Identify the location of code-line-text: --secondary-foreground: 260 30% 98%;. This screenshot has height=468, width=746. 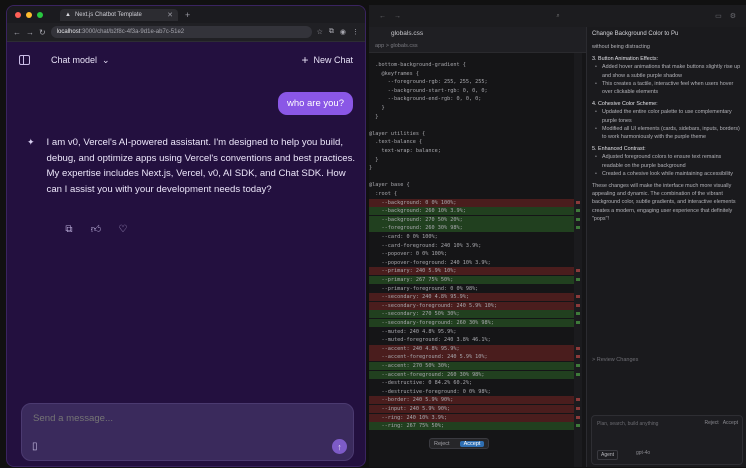
(431, 323).